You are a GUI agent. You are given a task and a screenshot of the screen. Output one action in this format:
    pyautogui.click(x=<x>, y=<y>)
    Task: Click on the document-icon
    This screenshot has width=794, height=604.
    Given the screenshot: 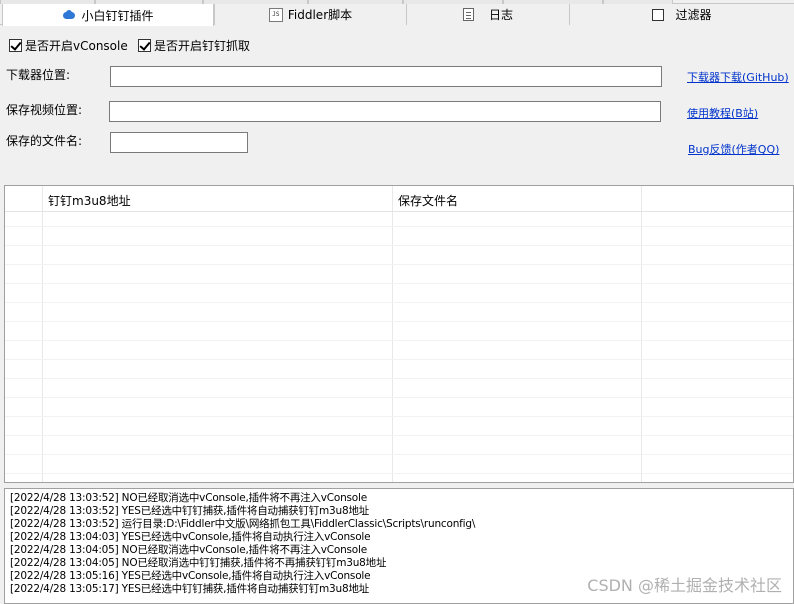 What is the action you would take?
    pyautogui.click(x=468, y=14)
    